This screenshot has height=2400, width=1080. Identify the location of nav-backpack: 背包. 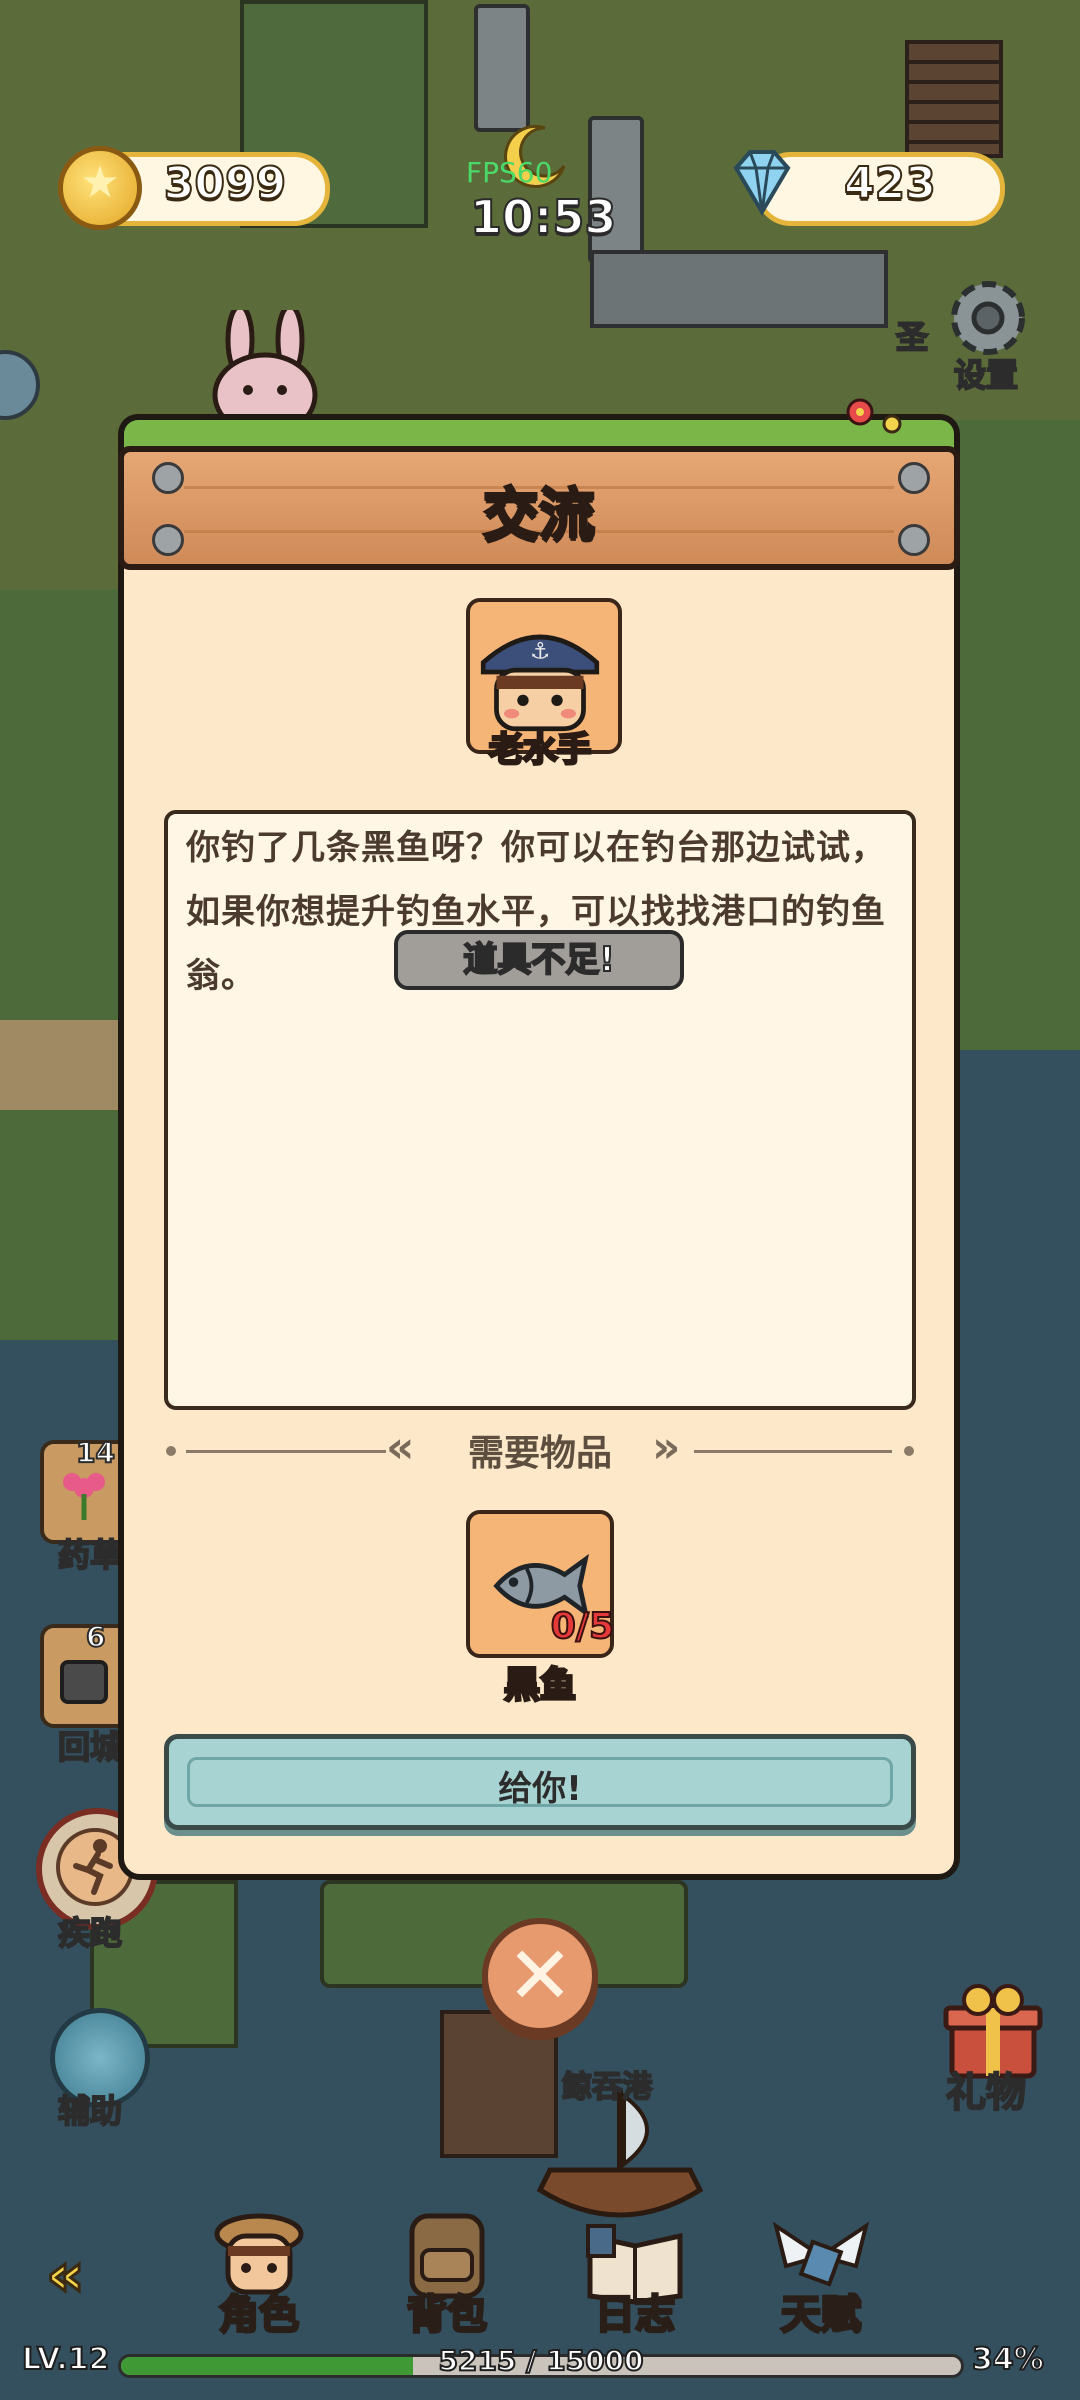
(447, 2311).